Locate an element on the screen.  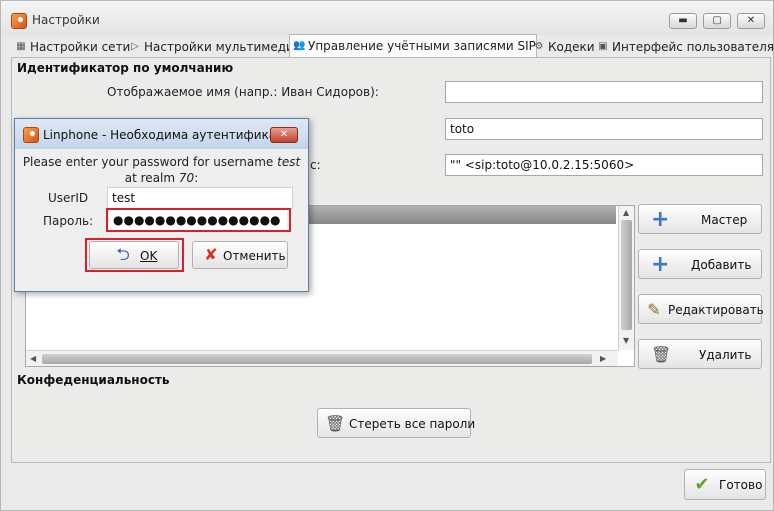
default-identity-title: Идентификатор по умолчанию is located at coordinates (125, 68).